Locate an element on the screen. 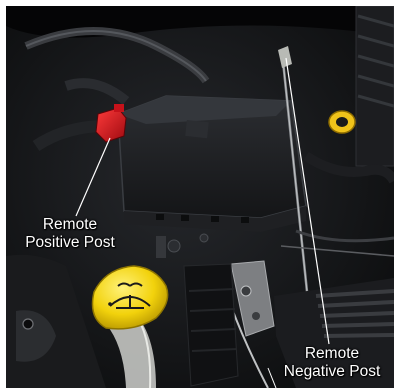 This screenshot has width=399, height=388. callout-negative-line1: Remote is located at coordinates (332, 353).